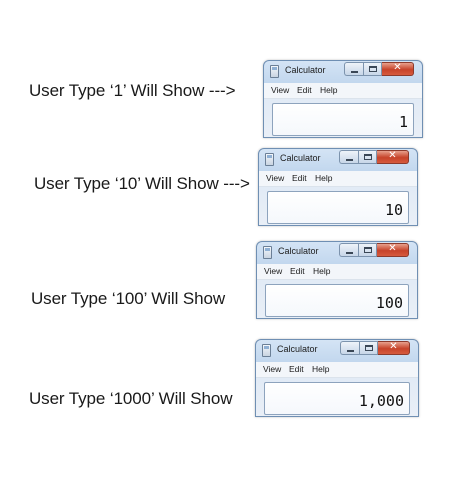 The width and height of the screenshot is (474, 481). I want to click on display-field: 100, so click(337, 300).